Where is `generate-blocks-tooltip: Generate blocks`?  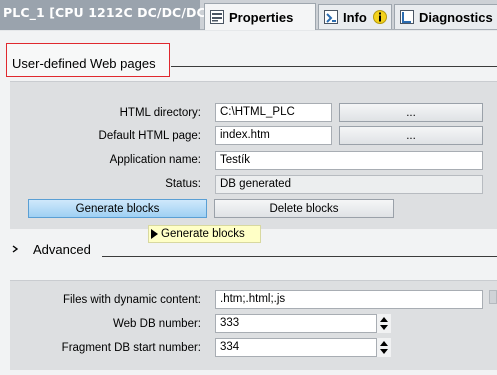
generate-blocks-tooltip: Generate blocks is located at coordinates (204, 234).